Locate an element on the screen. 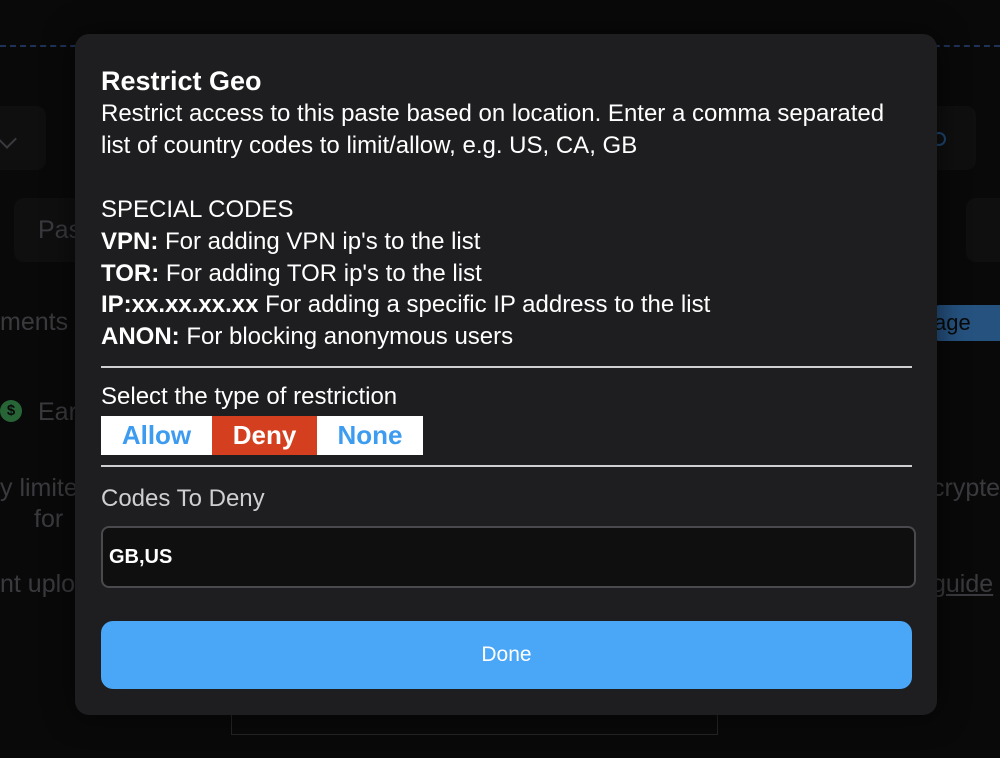  special-code-anon: ANON: For blocking anonymous users is located at coordinates (506, 337).